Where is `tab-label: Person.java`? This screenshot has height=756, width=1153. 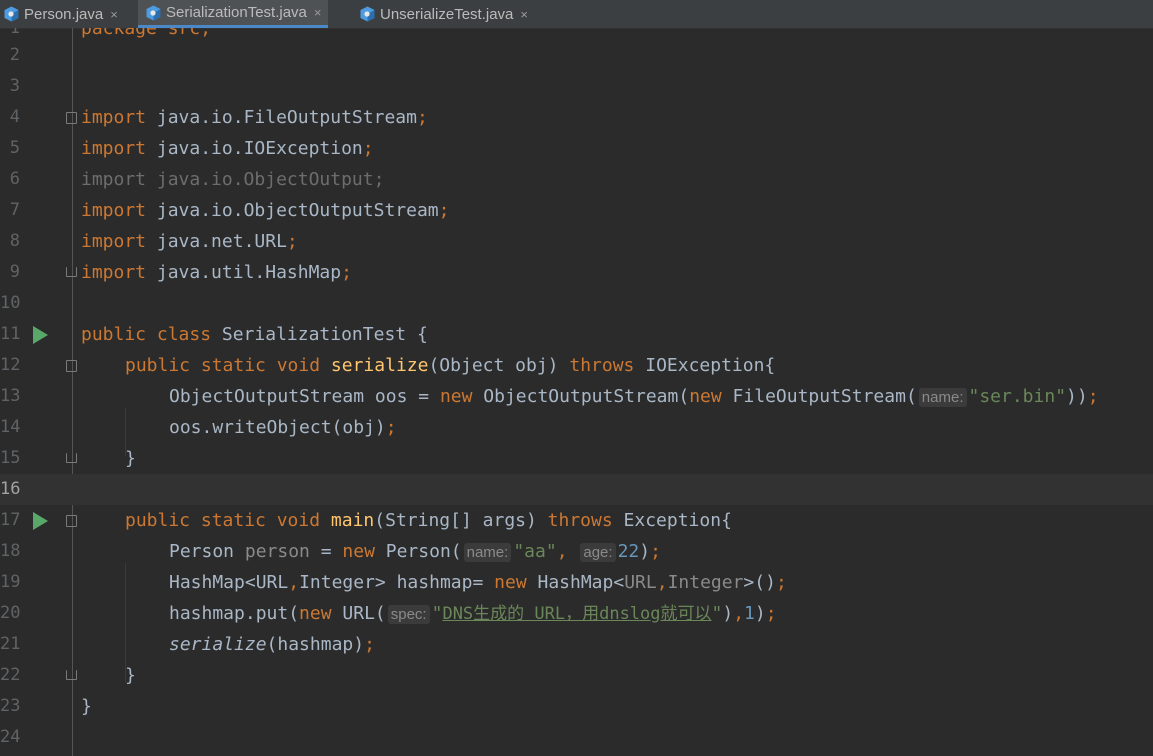 tab-label: Person.java is located at coordinates (64, 14).